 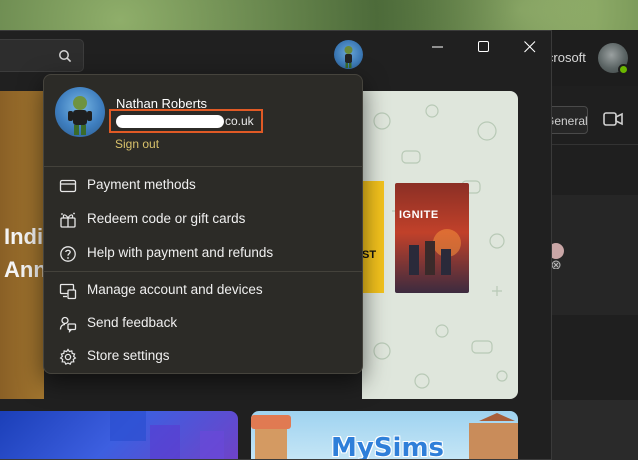 What do you see at coordinates (68, 220) in the screenshot?
I see `gift-icon` at bounding box center [68, 220].